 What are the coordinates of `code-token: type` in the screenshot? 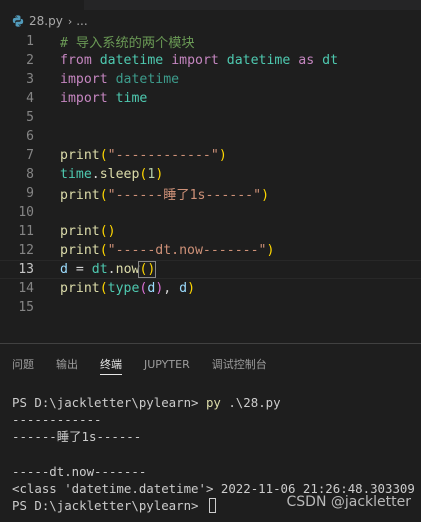 It's located at (123, 288).